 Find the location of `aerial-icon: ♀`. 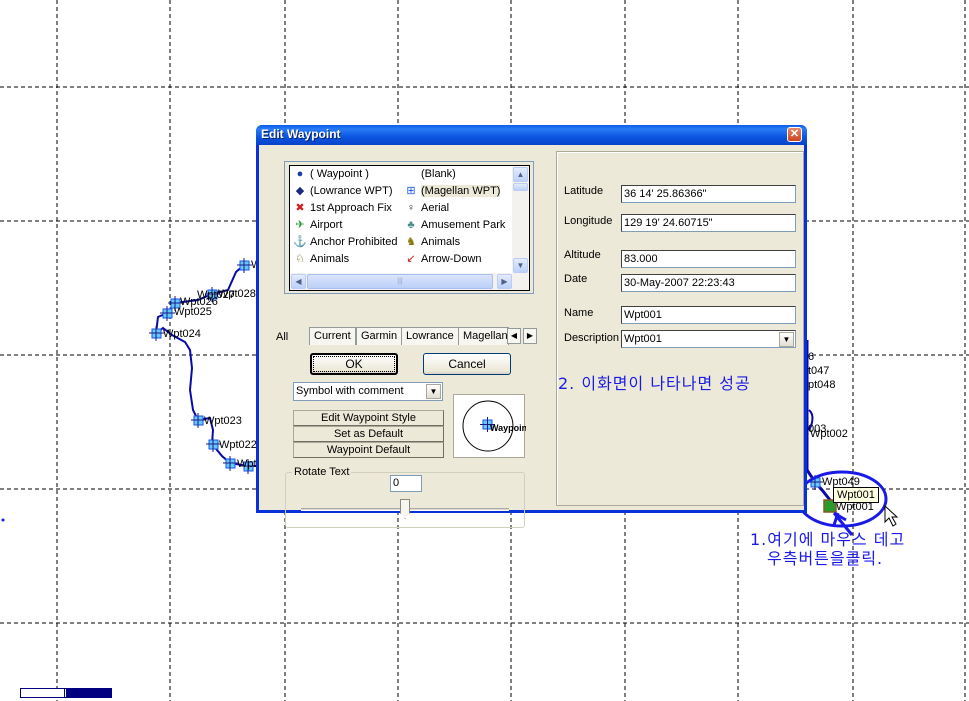

aerial-icon: ♀ is located at coordinates (411, 208).